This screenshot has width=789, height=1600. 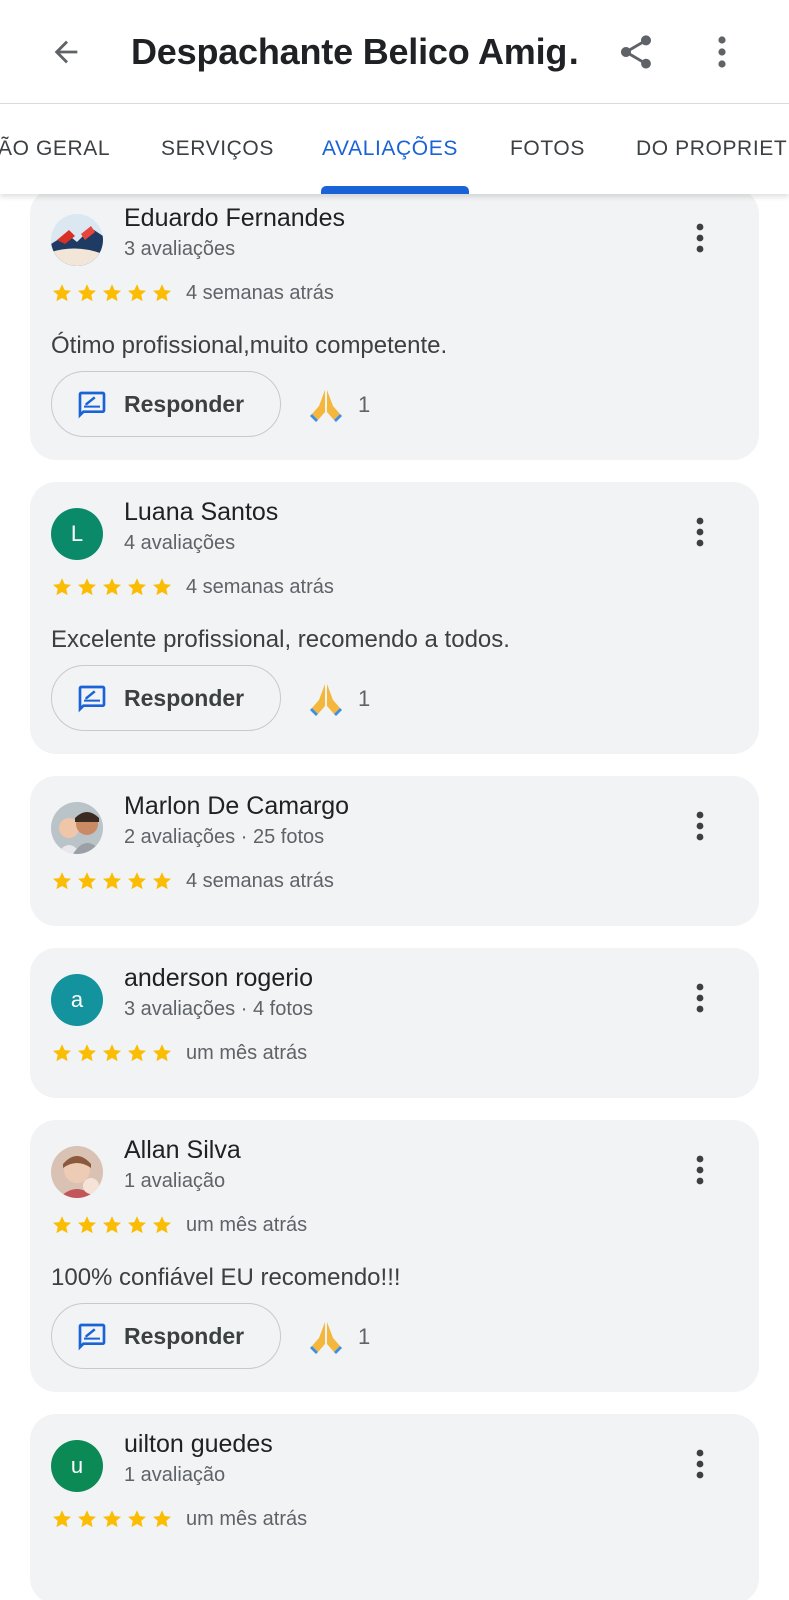 I want to click on tab-overview: ÃO GERAL, so click(x=55, y=149).